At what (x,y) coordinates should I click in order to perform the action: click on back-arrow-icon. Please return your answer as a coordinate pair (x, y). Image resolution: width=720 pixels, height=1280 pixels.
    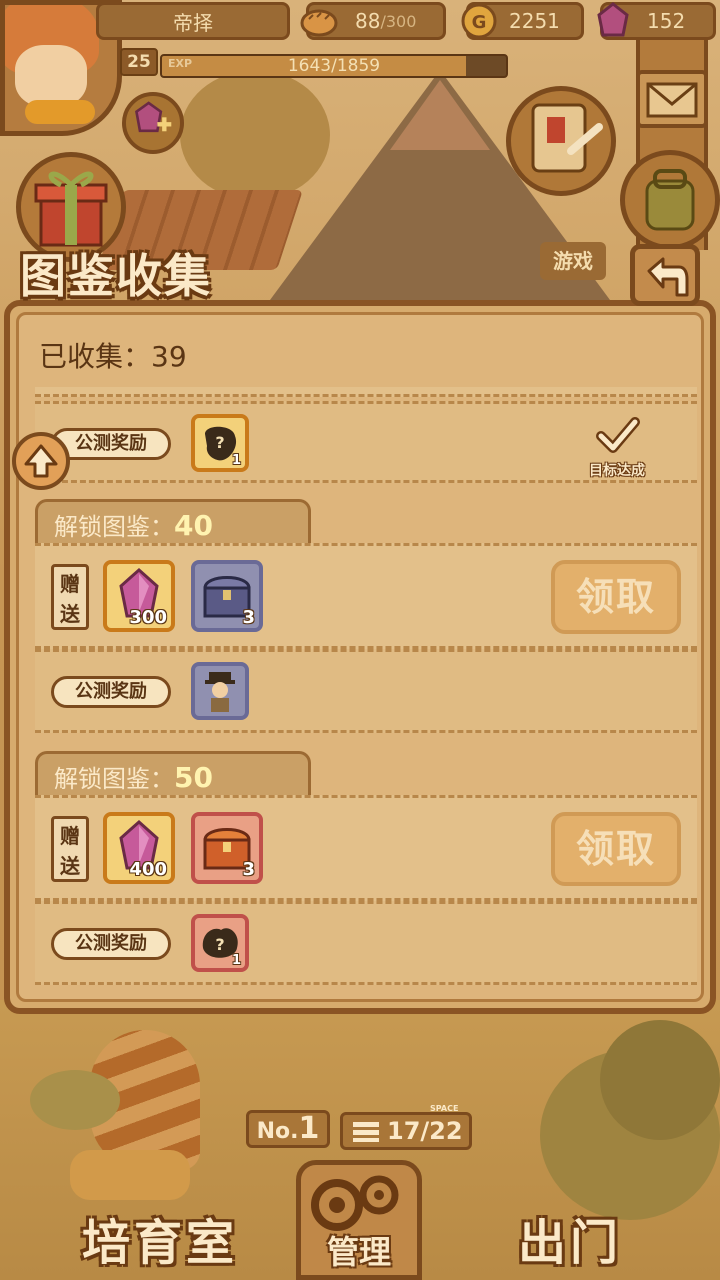
    Looking at the image, I should click on (668, 277).